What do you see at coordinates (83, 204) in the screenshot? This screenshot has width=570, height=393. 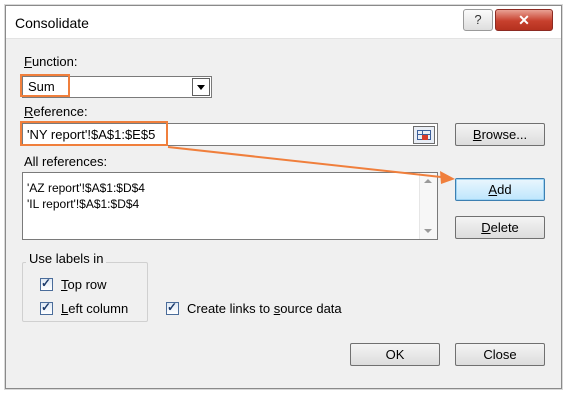 I see `list-item: 'IL report'!$A$1:$D$4` at bounding box center [83, 204].